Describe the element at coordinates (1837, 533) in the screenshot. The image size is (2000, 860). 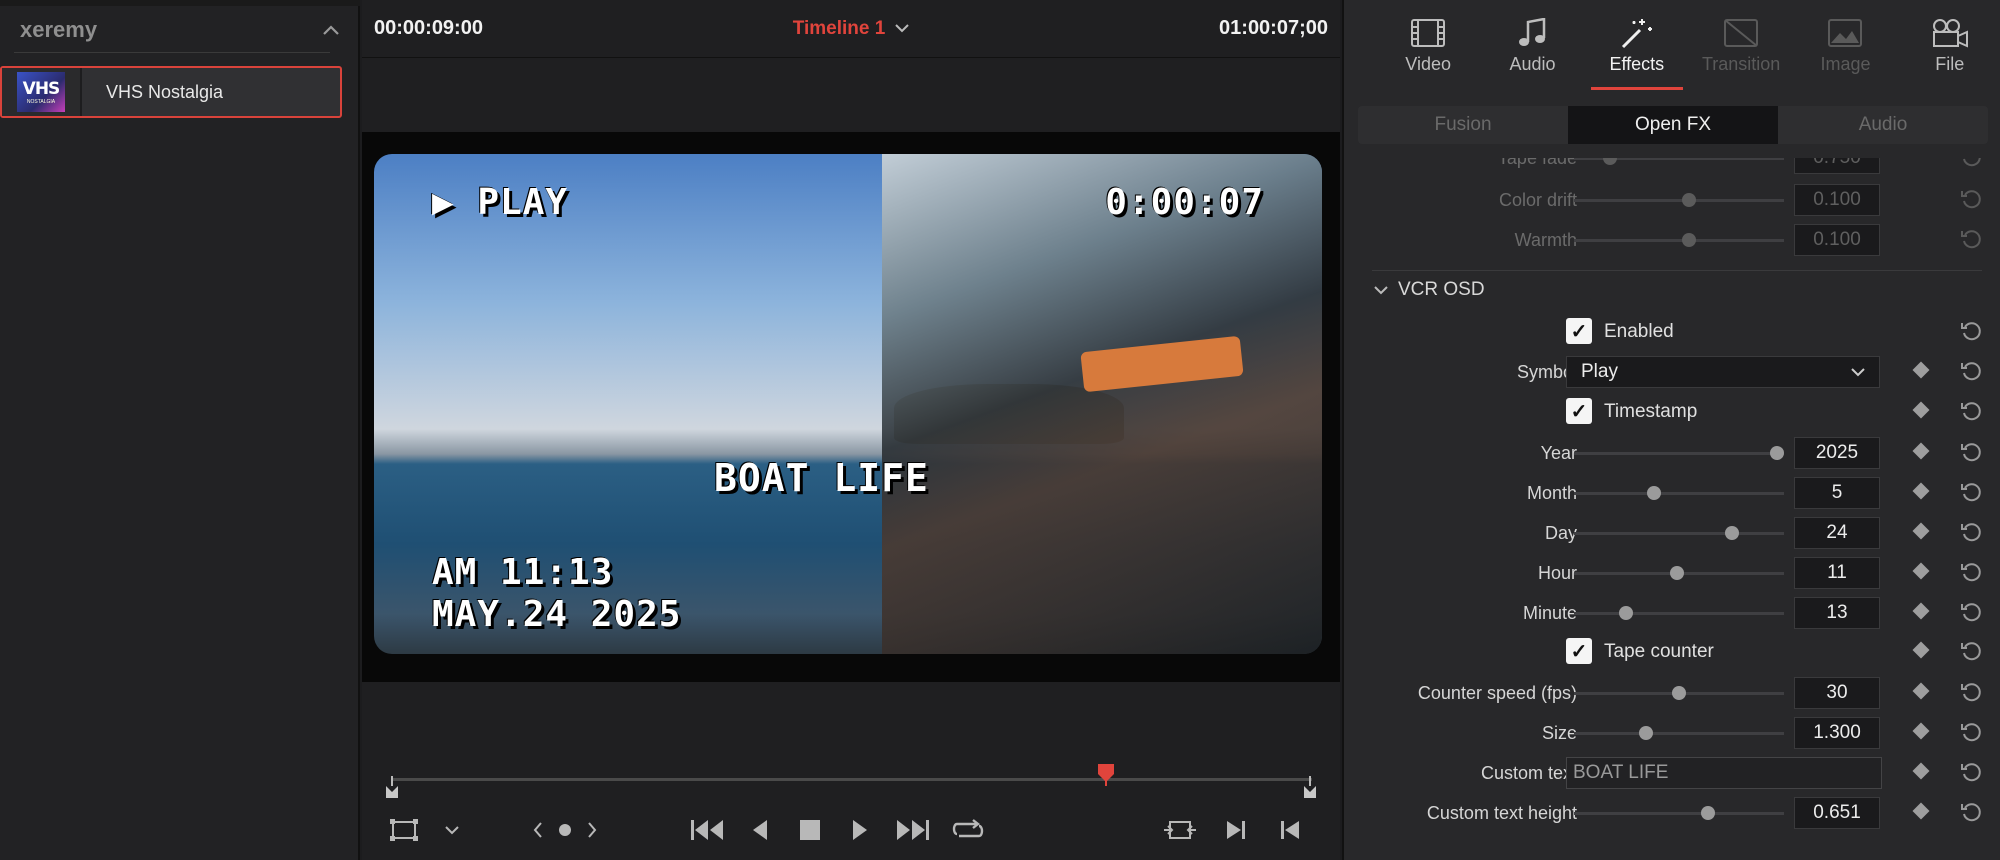
I see `param-value: 24` at that location.